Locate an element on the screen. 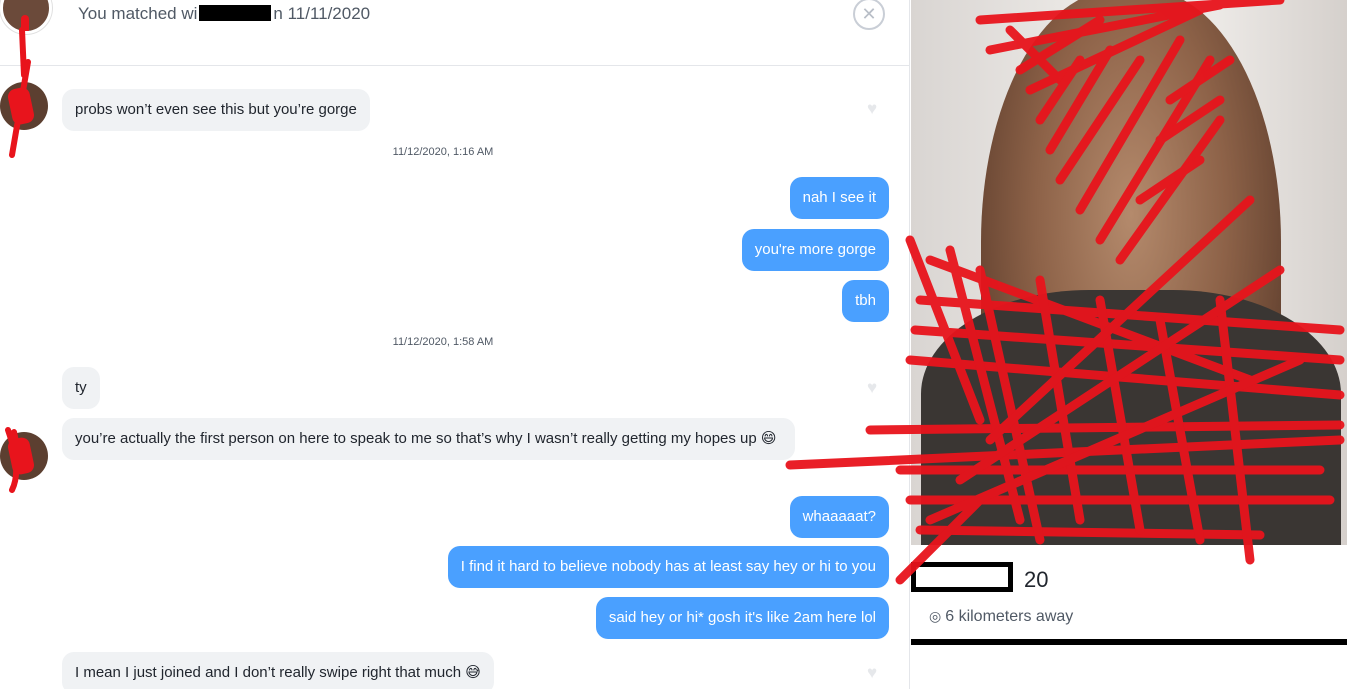  timestamp: 11/12/2020, 1:58 AM is located at coordinates (443, 342).